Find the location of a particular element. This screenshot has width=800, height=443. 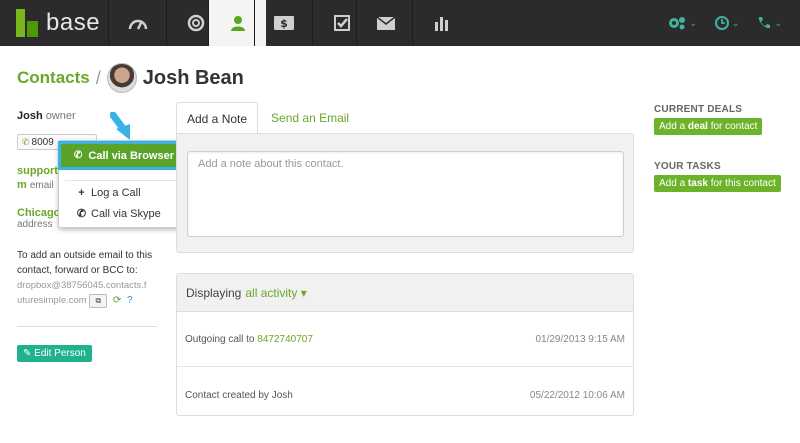

tab-add-note: Add a Note is located at coordinates (217, 118).